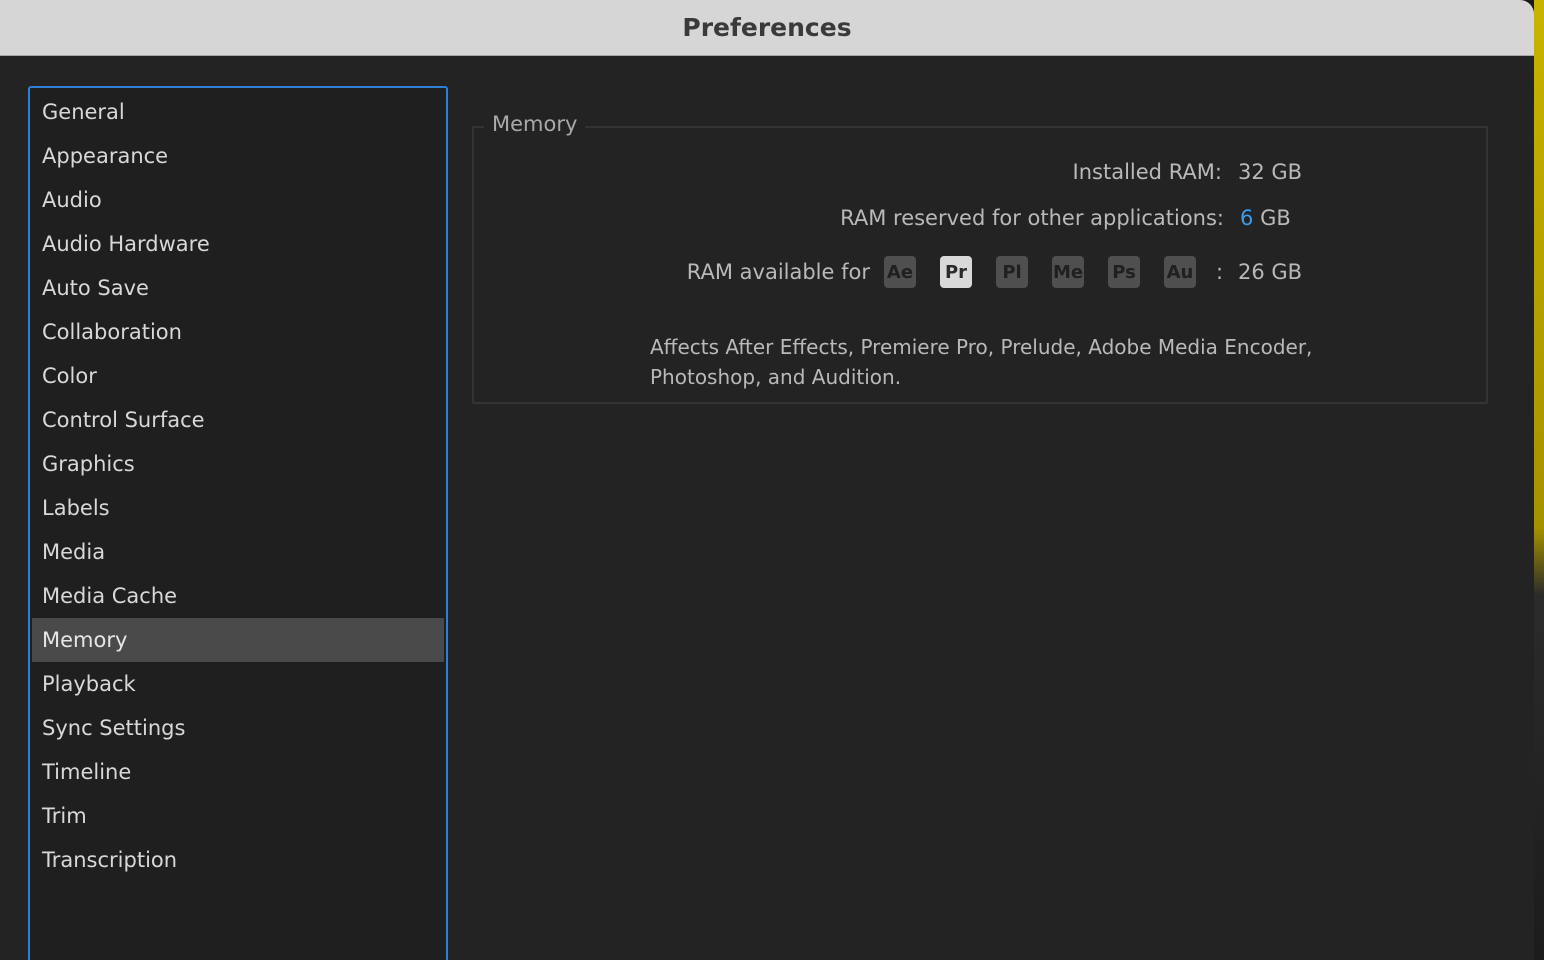  What do you see at coordinates (238, 288) in the screenshot?
I see `sidebar-item-auto-save: Auto Save` at bounding box center [238, 288].